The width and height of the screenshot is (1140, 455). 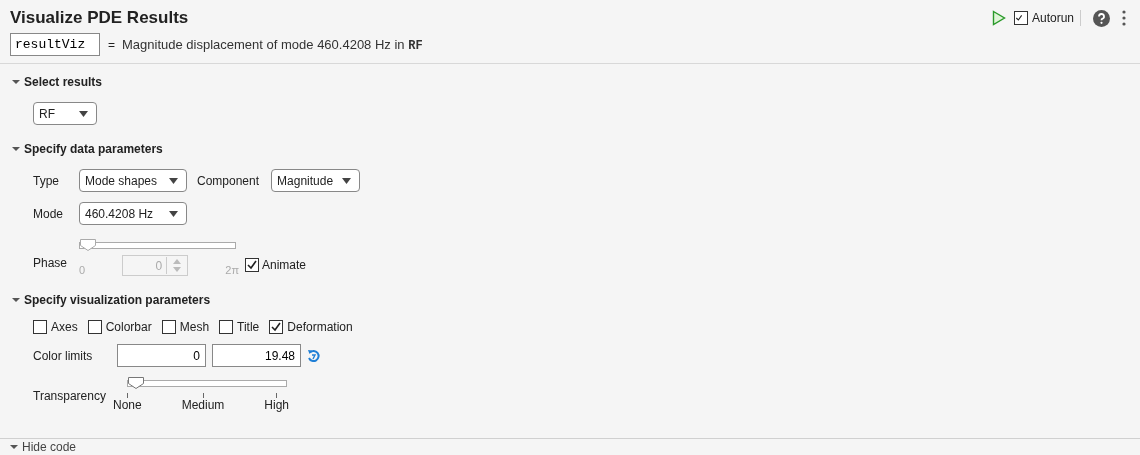 What do you see at coordinates (117, 300) in the screenshot?
I see `section-title: Specify visualization parameters` at bounding box center [117, 300].